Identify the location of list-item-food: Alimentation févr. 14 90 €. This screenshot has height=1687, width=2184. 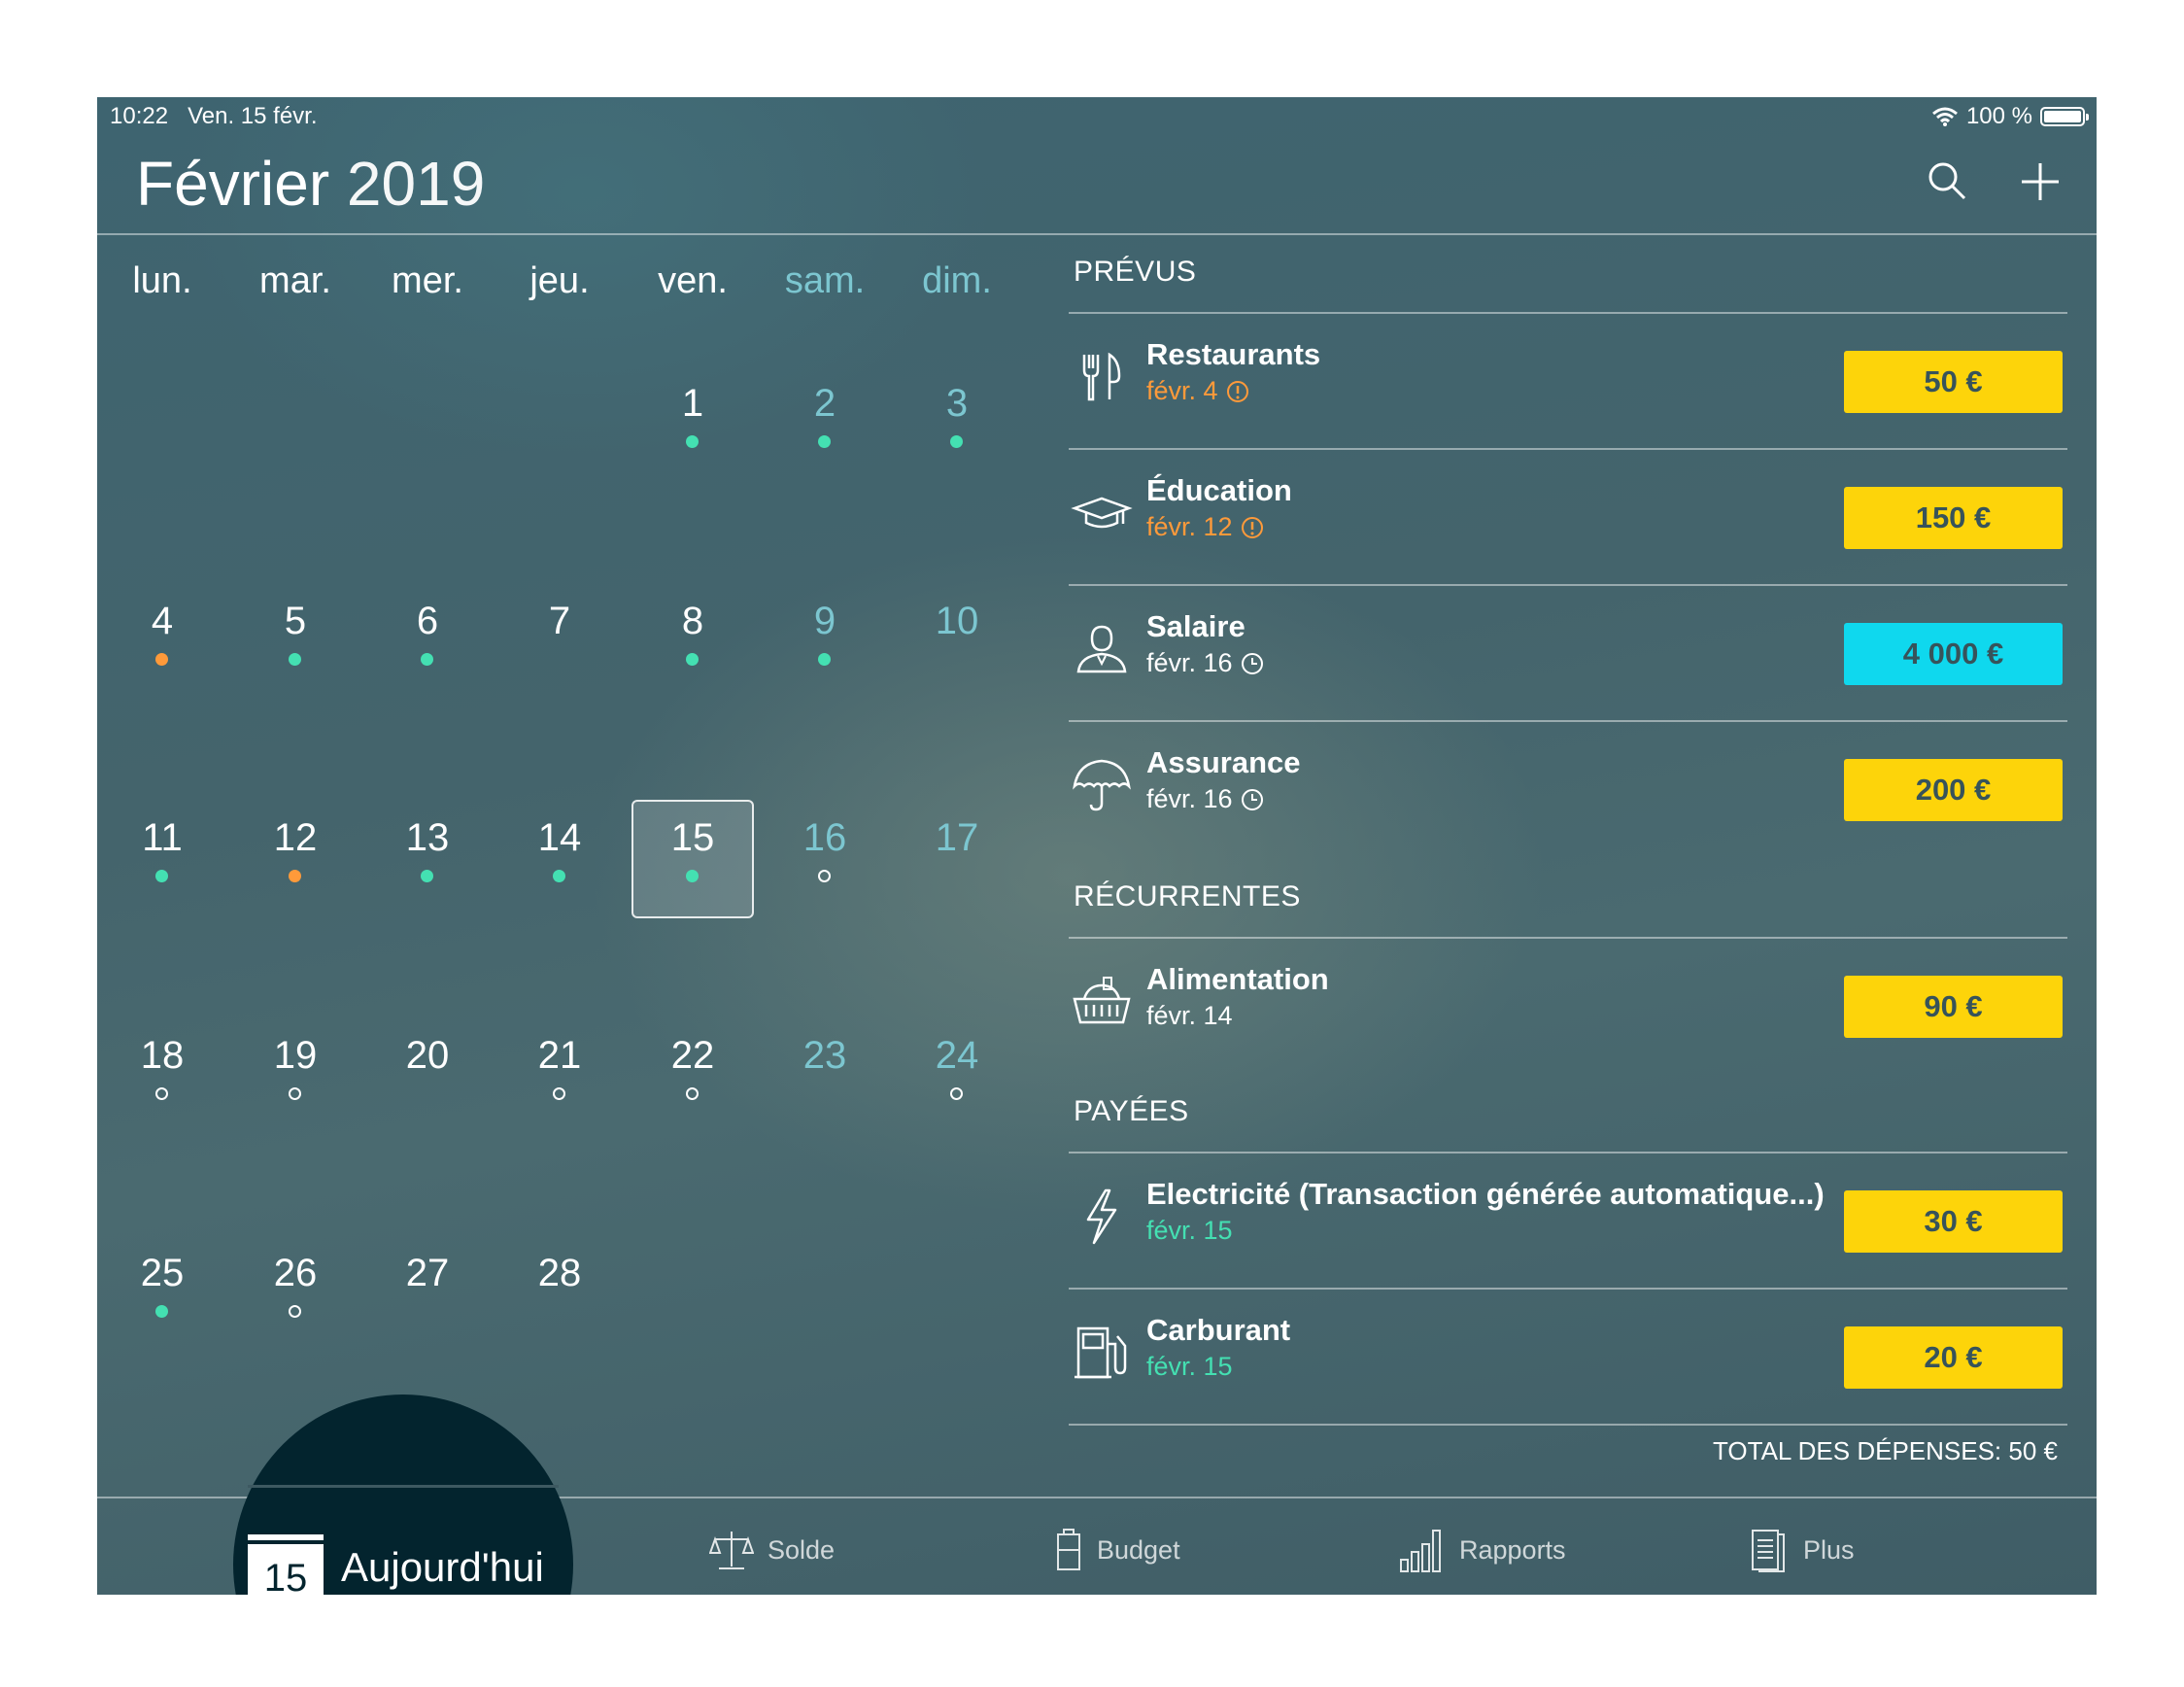
(1568, 1005).